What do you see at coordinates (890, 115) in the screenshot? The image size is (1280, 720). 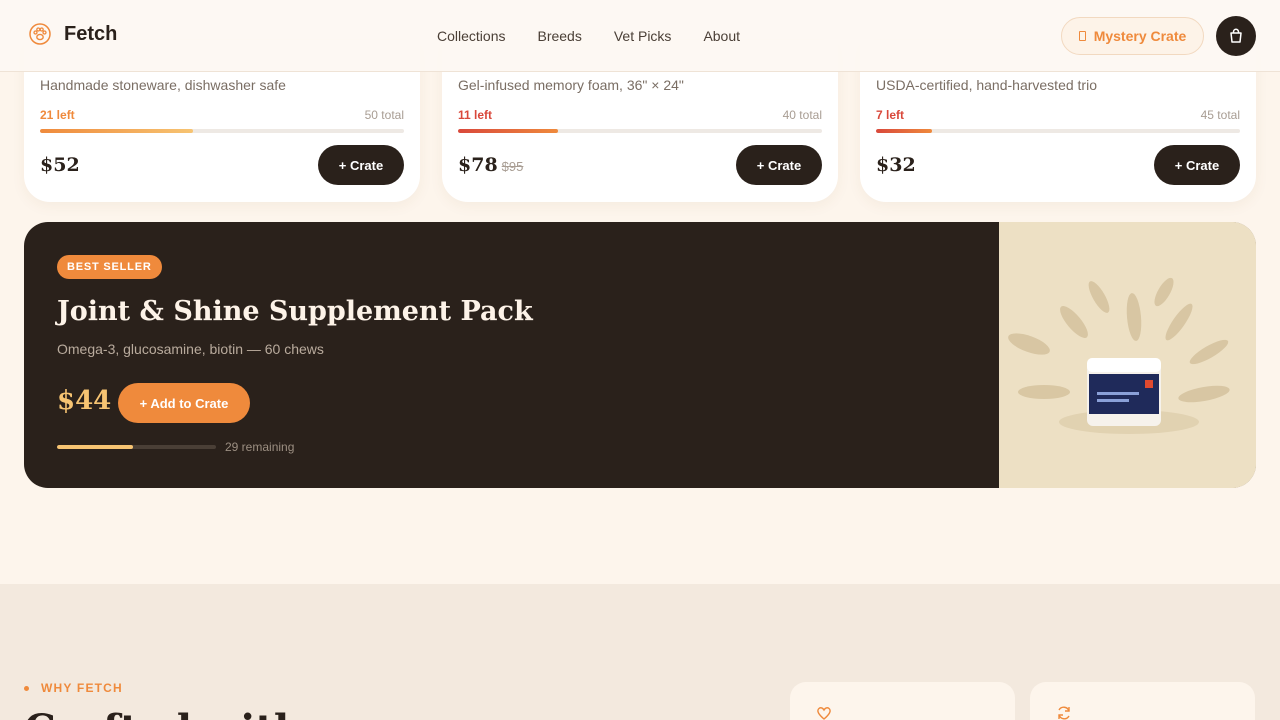 I see `stock-left: 7 left` at bounding box center [890, 115].